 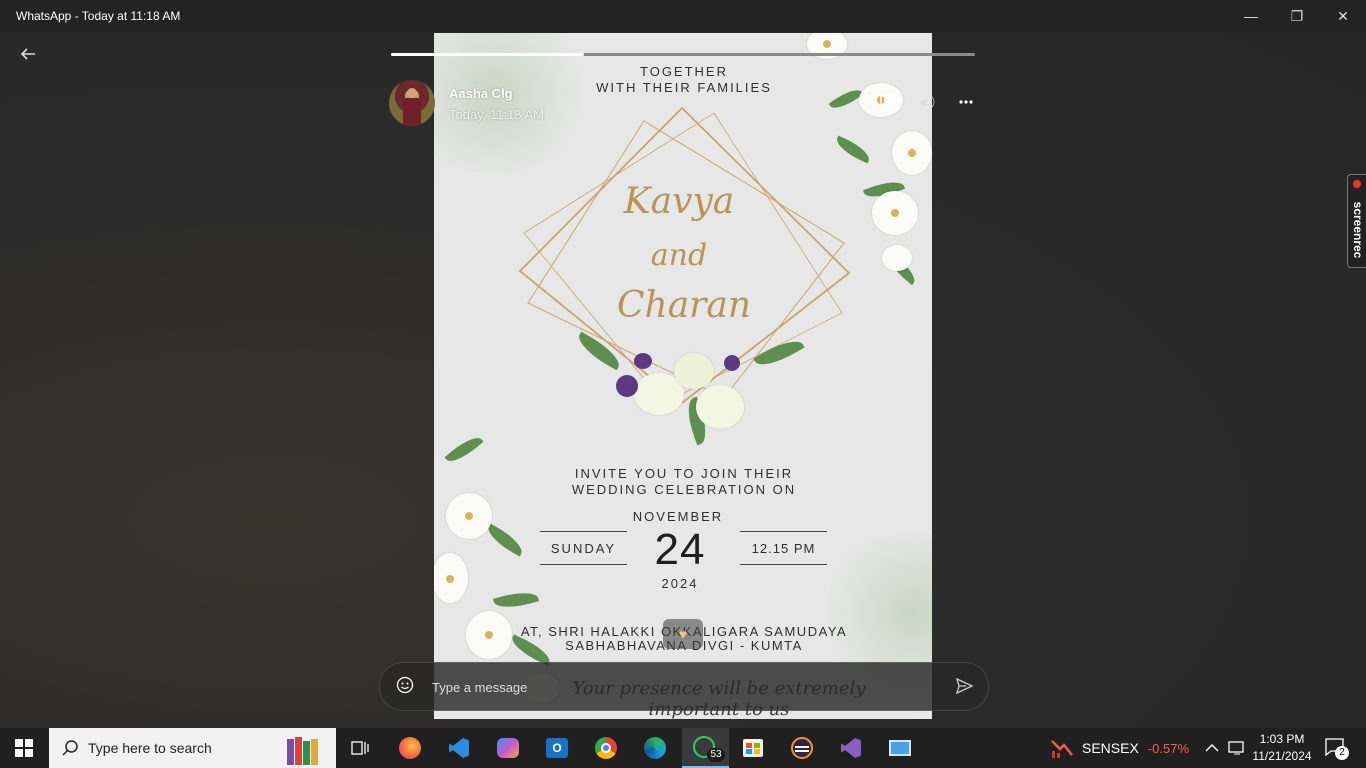 What do you see at coordinates (678, 516) in the screenshot?
I see `month-text: NOVEMBER` at bounding box center [678, 516].